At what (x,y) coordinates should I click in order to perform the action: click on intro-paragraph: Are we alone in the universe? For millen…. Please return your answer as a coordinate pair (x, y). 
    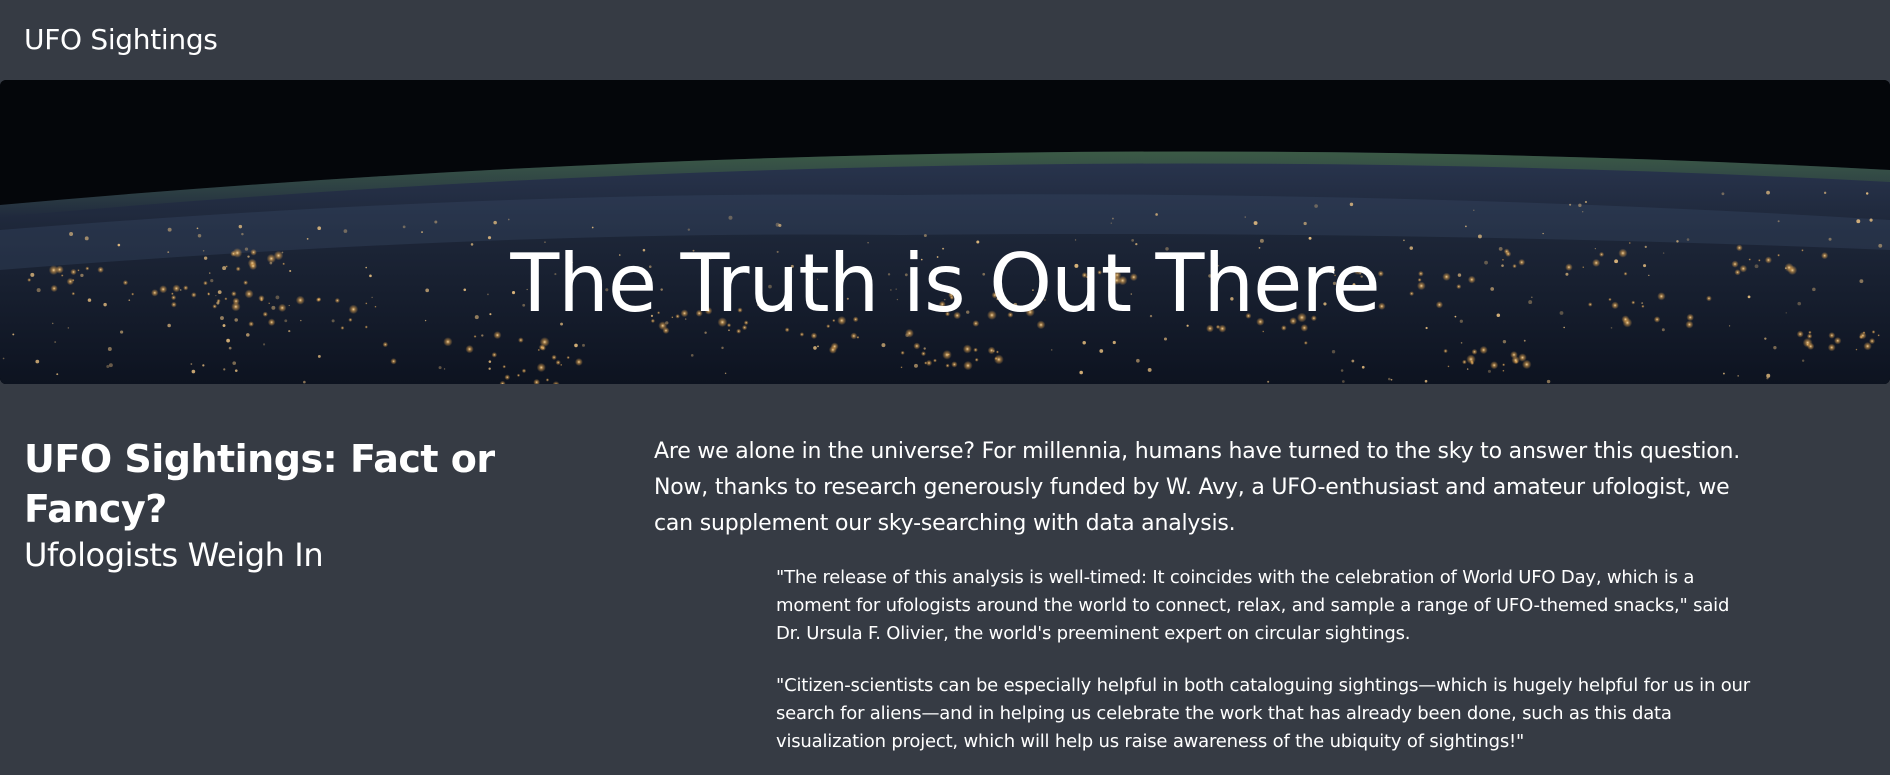
    Looking at the image, I should click on (1197, 487).